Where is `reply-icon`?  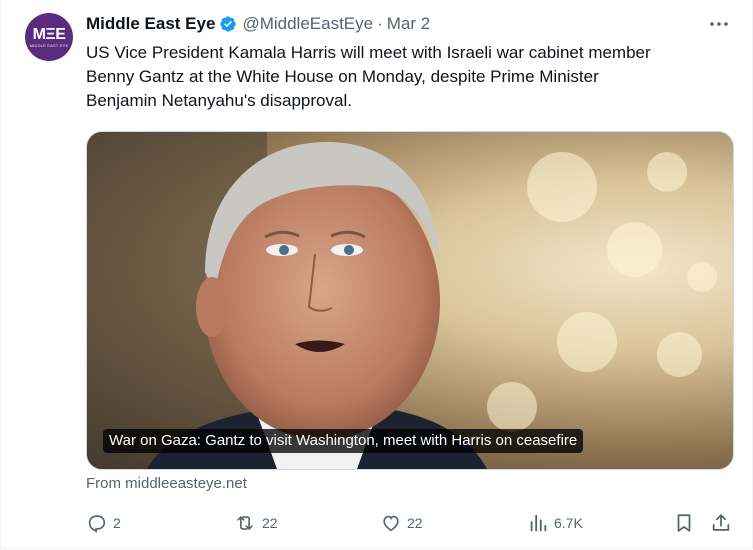
reply-icon is located at coordinates (97, 523).